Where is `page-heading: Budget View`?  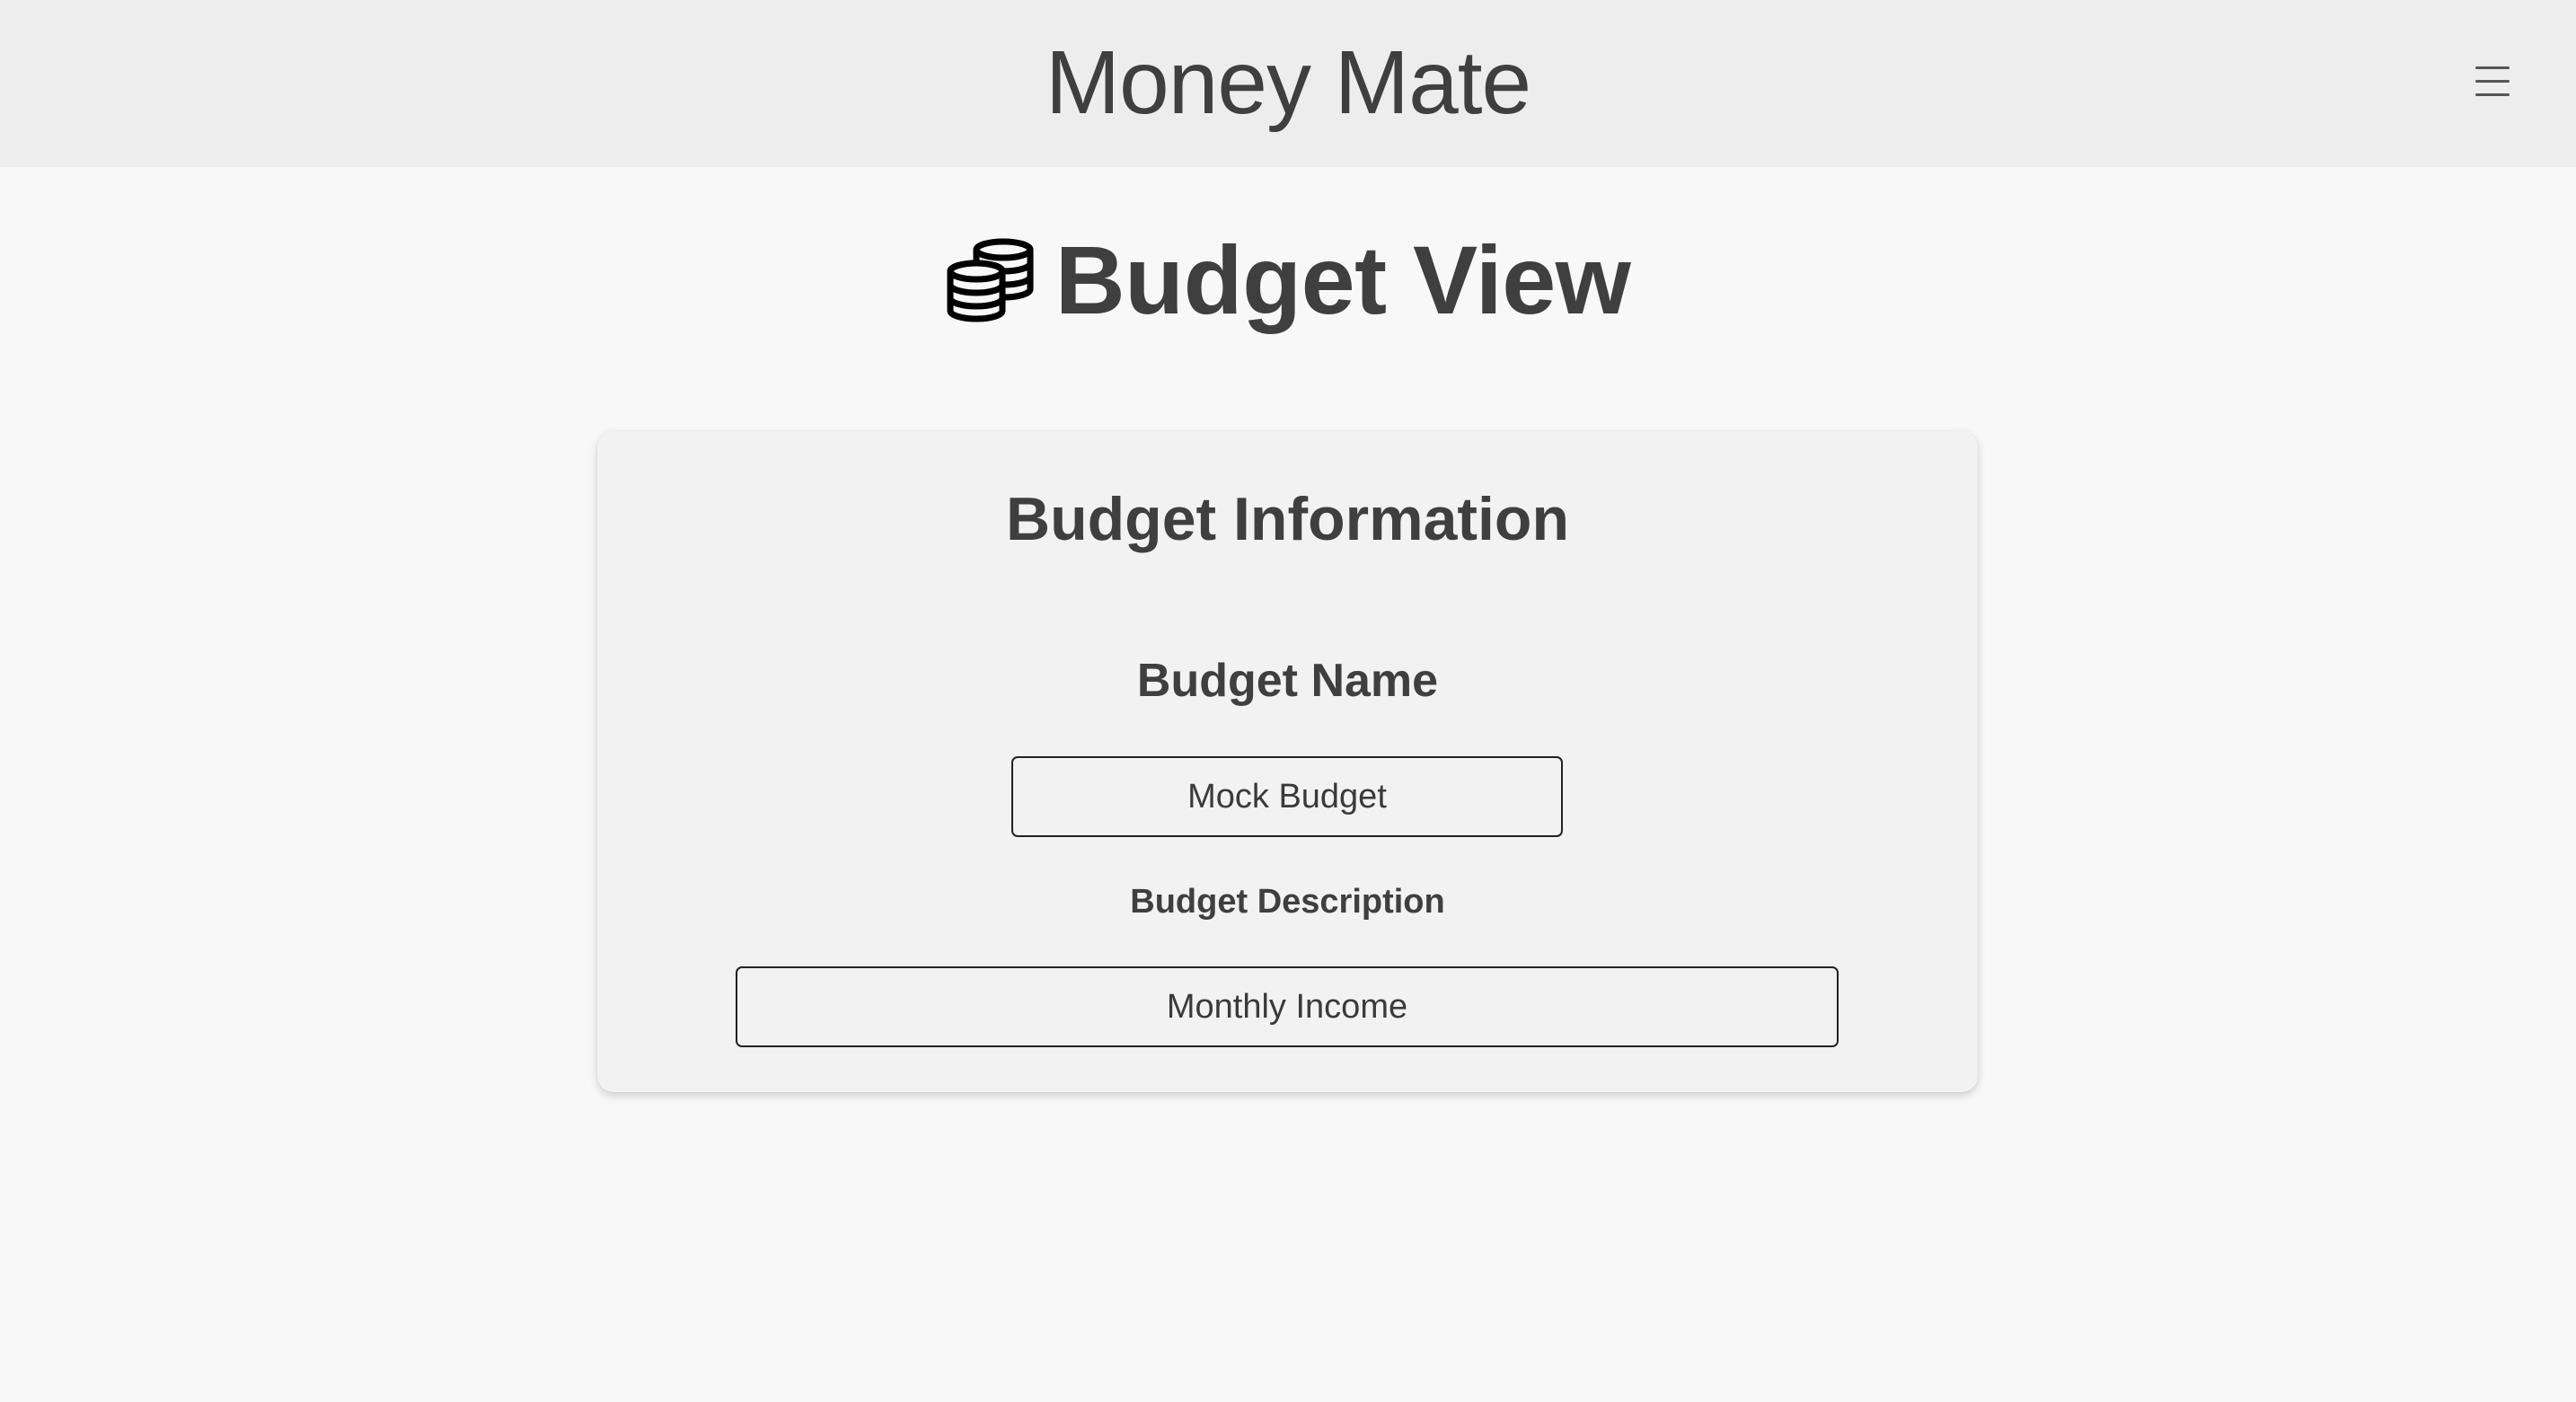
page-heading: Budget View is located at coordinates (1288, 280).